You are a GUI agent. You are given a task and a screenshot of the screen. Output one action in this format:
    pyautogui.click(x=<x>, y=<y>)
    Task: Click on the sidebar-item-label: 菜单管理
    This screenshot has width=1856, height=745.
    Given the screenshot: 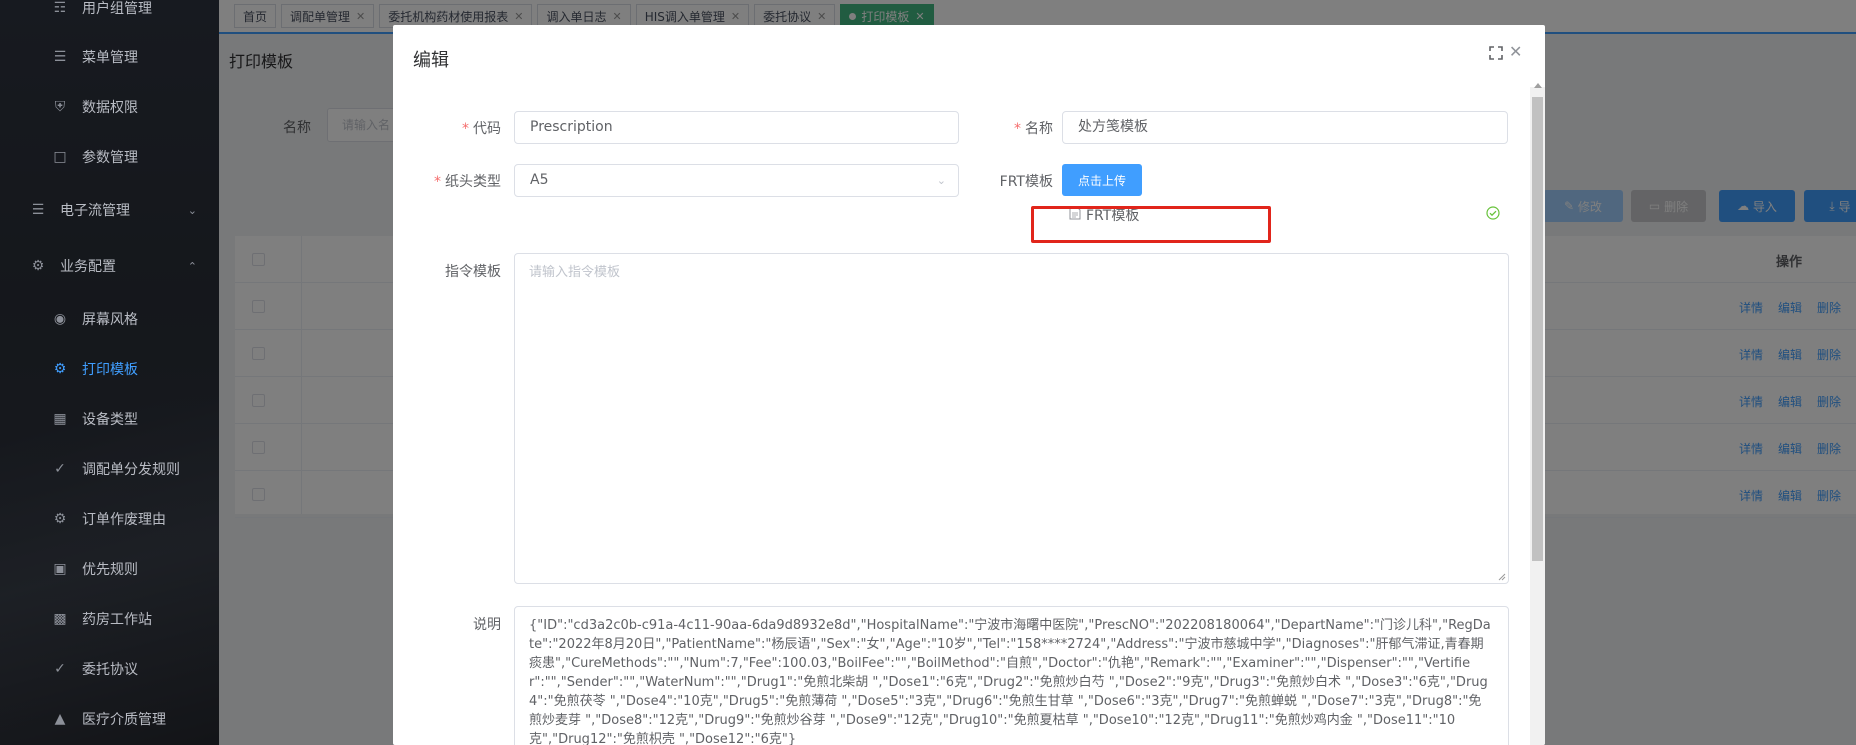 What is the action you would take?
    pyautogui.click(x=110, y=58)
    